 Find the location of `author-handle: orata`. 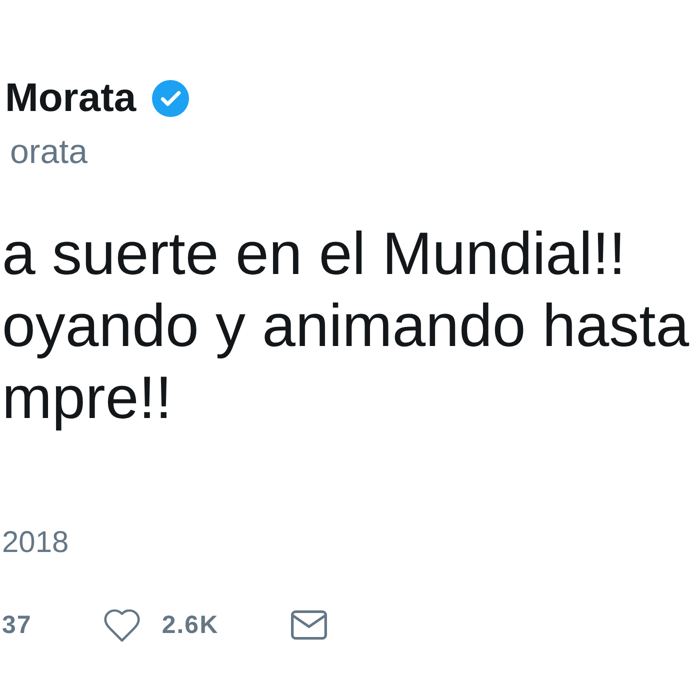

author-handle: orata is located at coordinates (45, 152).